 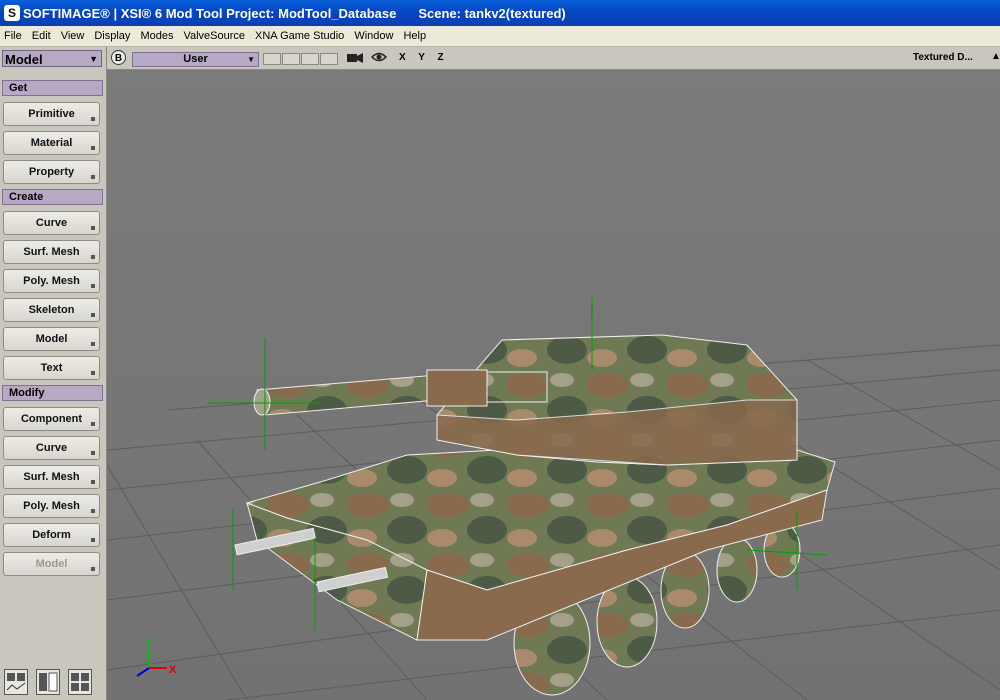 What do you see at coordinates (51, 339) in the screenshot?
I see `create-model-button: Model` at bounding box center [51, 339].